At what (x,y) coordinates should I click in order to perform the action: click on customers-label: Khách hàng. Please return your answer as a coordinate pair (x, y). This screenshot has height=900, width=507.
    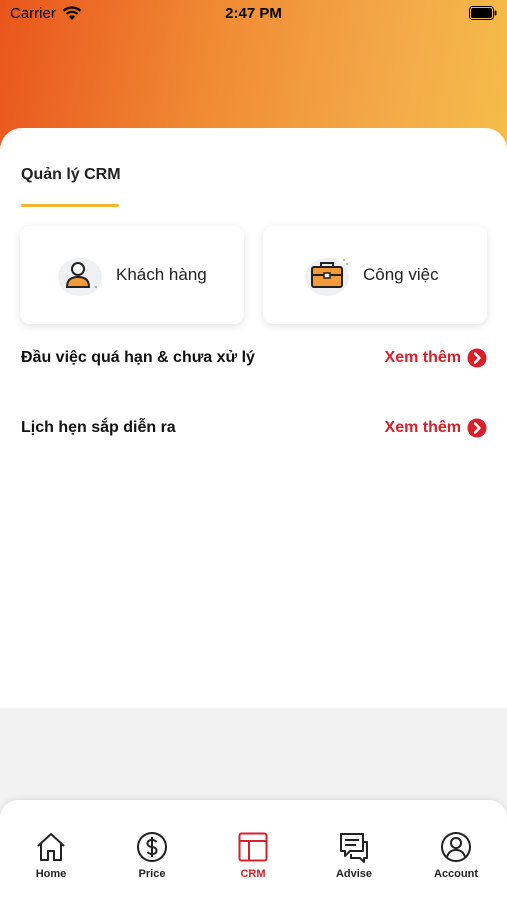
    Looking at the image, I should click on (161, 274).